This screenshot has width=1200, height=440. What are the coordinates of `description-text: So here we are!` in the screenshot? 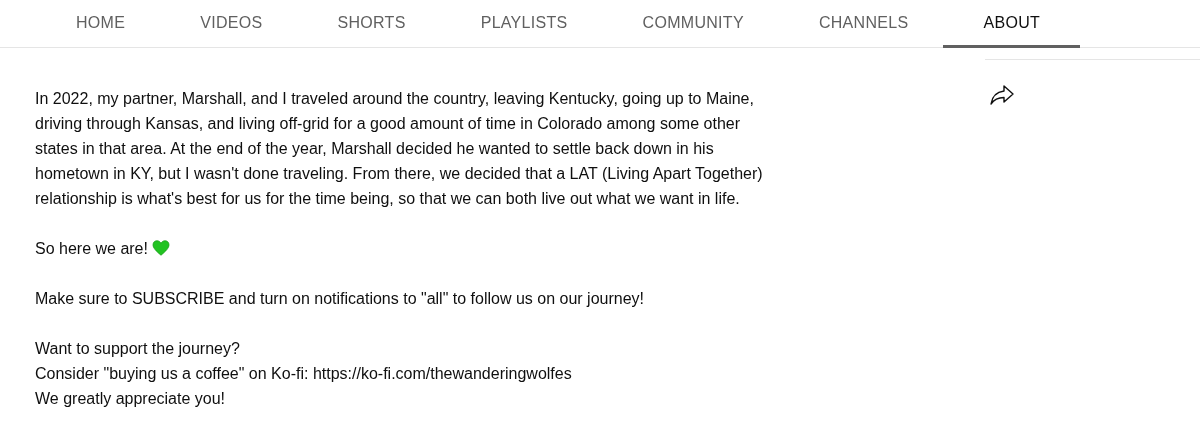 It's located at (510, 248).